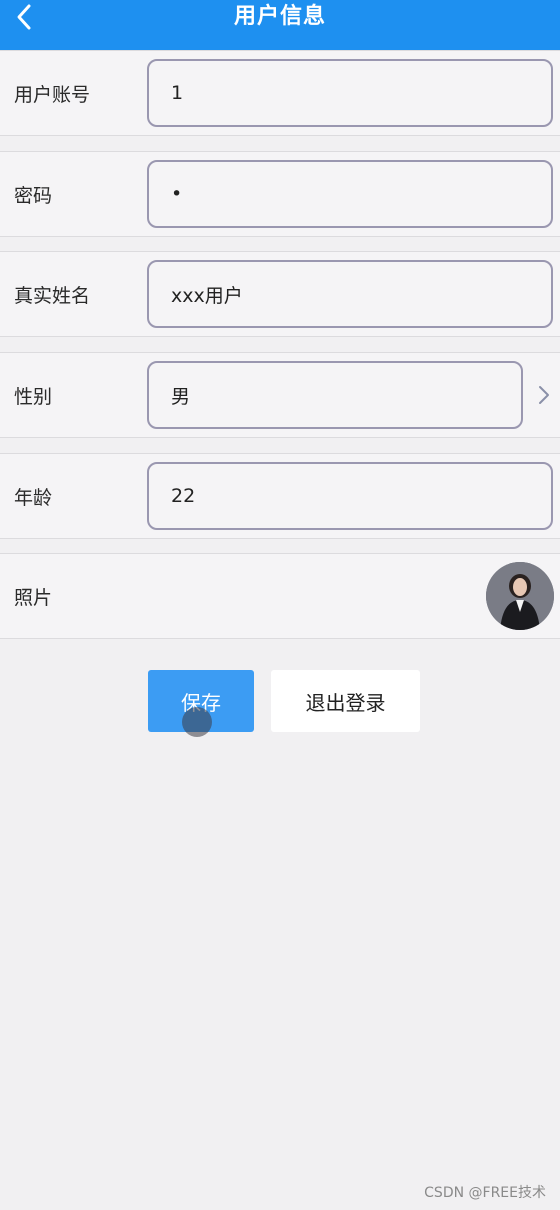  I want to click on back-button, so click(24, 17).